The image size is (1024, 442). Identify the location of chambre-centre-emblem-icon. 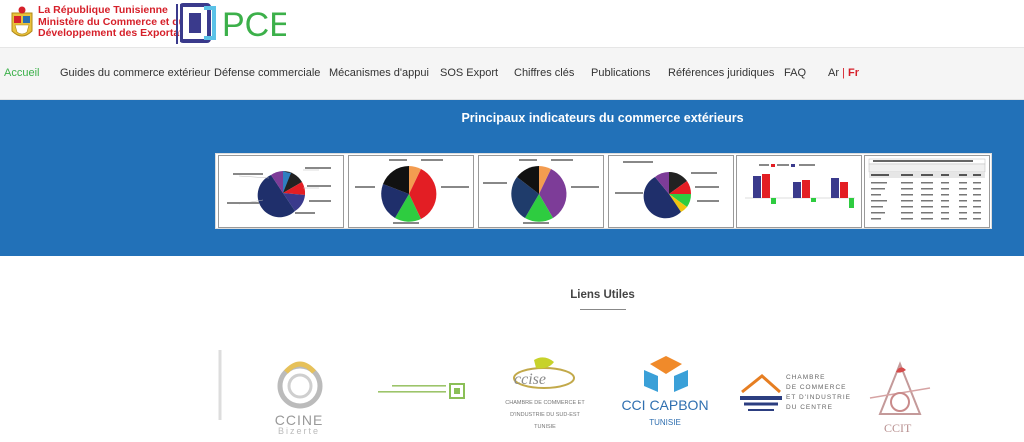
(761, 392).